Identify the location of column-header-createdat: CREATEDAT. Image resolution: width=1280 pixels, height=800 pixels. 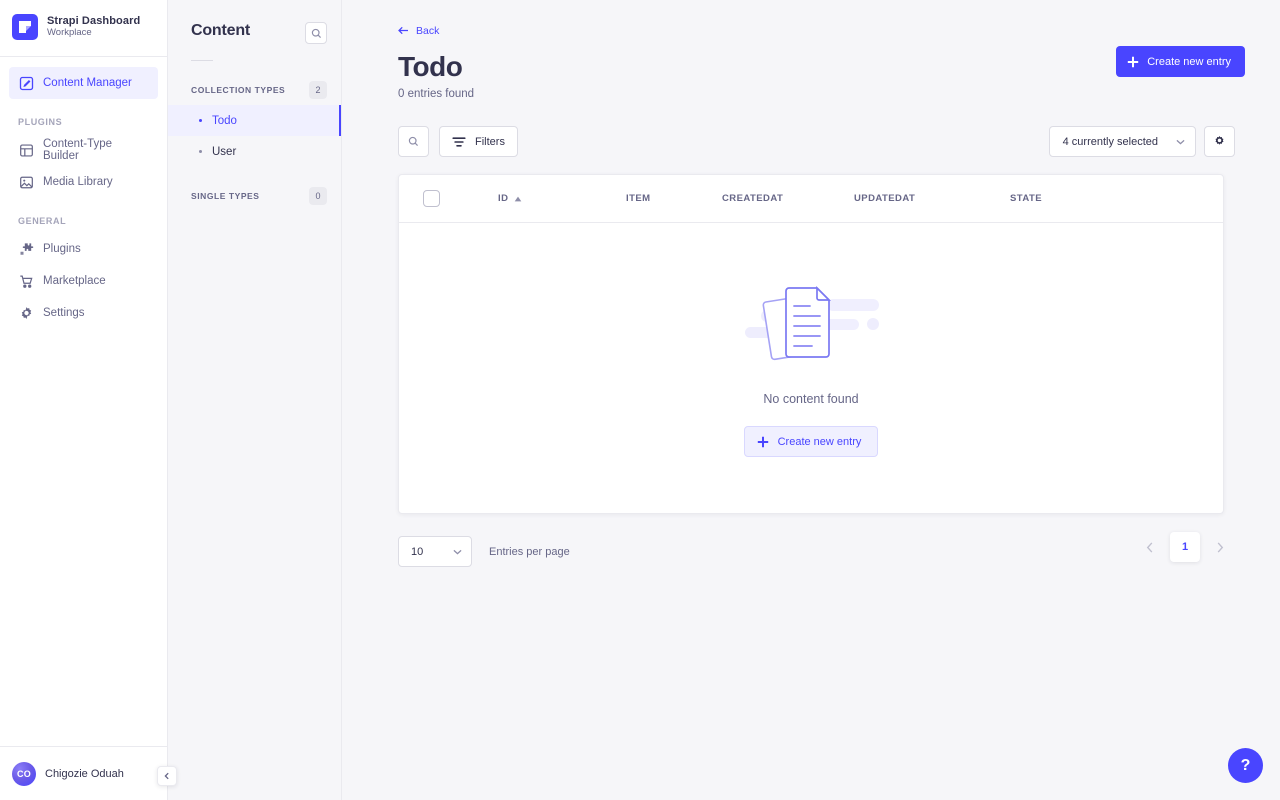
(788, 198).